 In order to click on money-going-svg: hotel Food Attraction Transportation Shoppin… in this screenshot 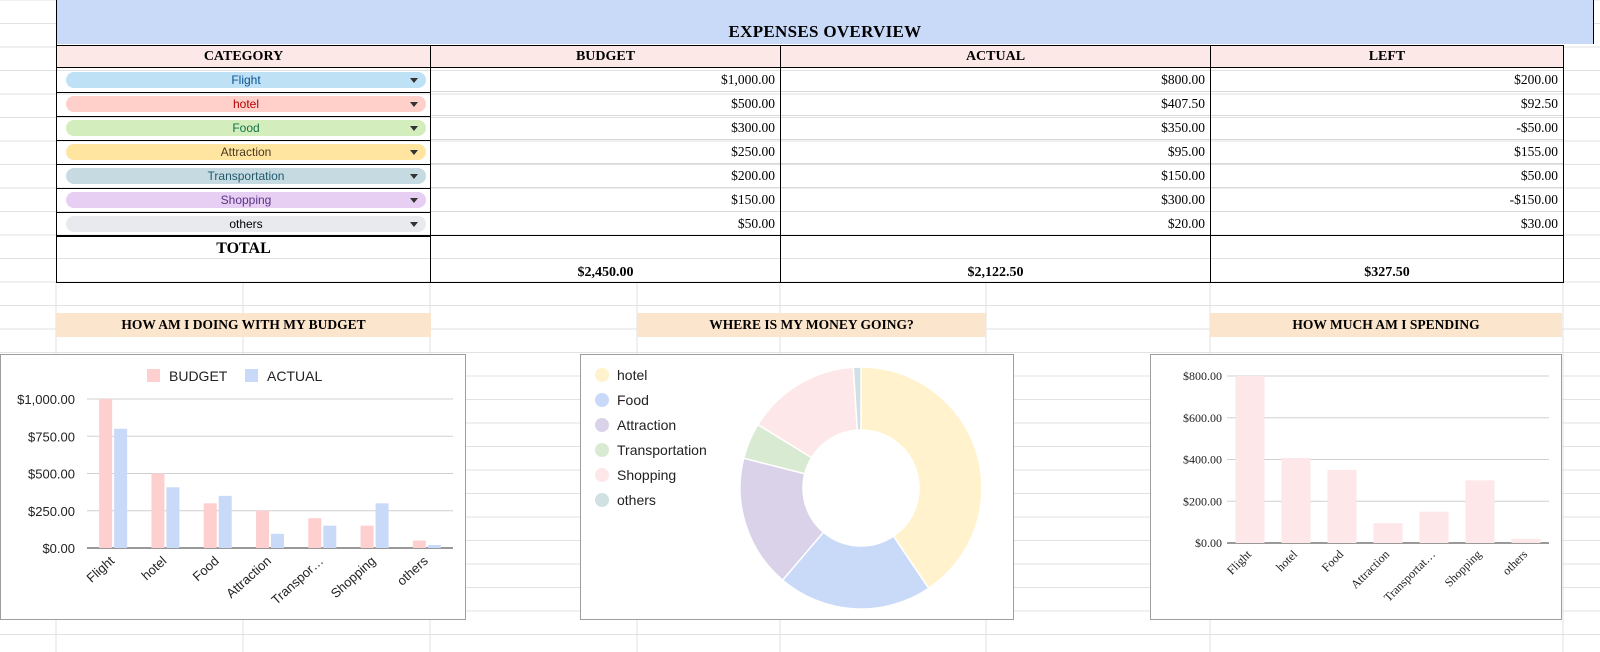, I will do `click(789, 488)`.